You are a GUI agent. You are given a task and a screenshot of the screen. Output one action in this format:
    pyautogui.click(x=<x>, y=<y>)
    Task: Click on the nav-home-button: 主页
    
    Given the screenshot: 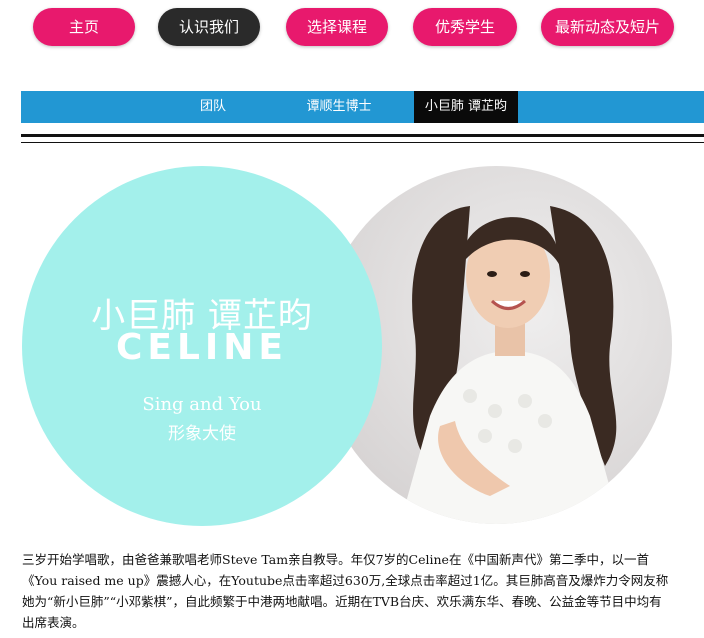 What is the action you would take?
    pyautogui.click(x=84, y=27)
    